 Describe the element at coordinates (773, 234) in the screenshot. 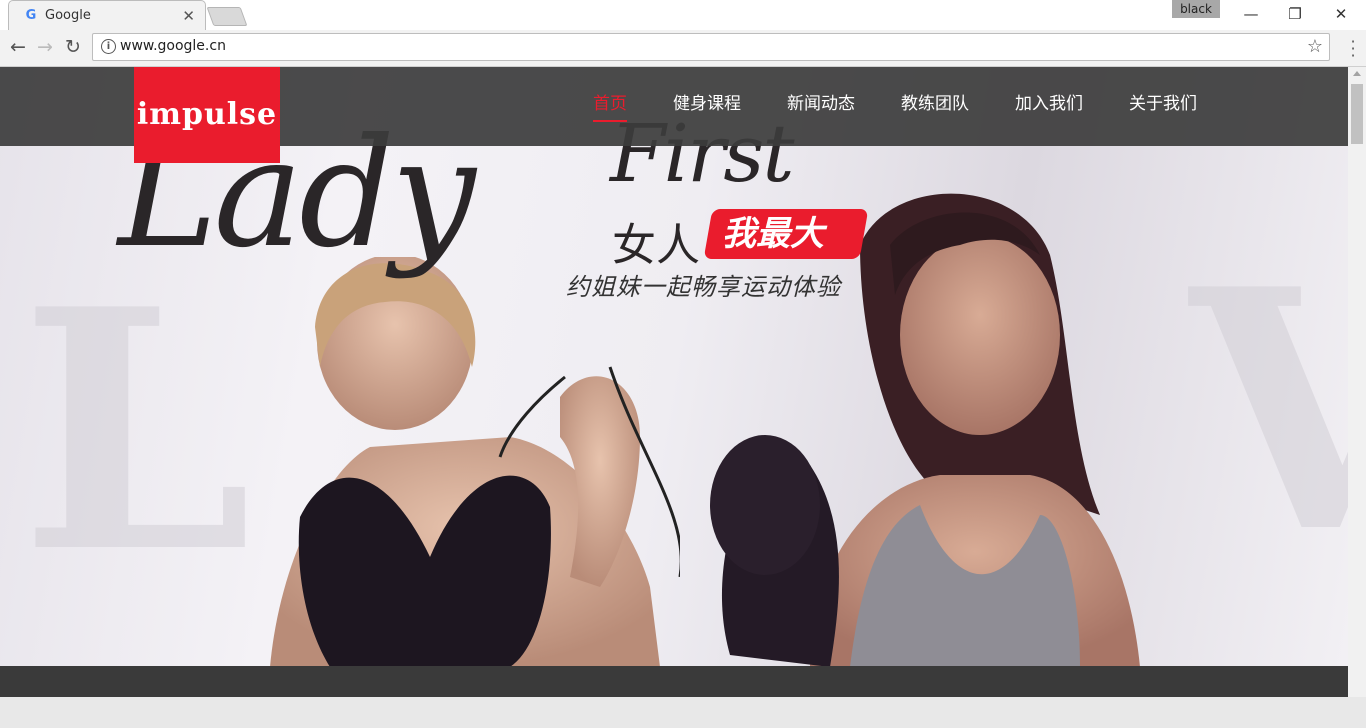

I see `hero-slogan-badge: 我最大` at that location.